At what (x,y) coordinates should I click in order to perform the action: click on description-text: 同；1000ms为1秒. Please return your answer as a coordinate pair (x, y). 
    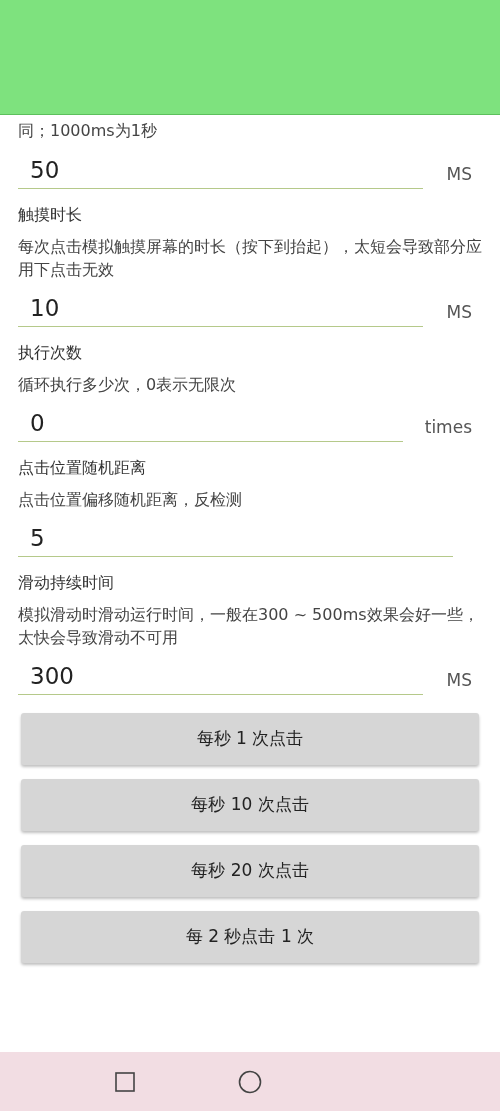
    Looking at the image, I should click on (88, 131).